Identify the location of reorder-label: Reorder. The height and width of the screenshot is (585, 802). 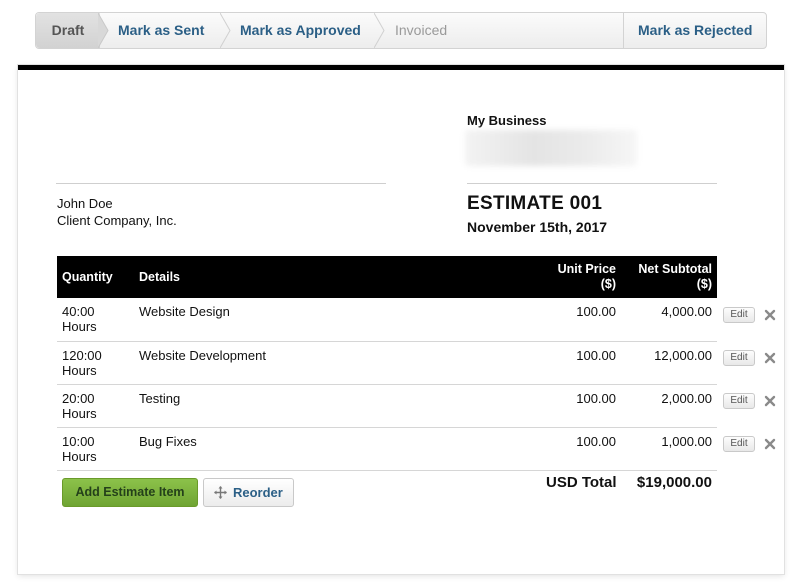
(258, 492).